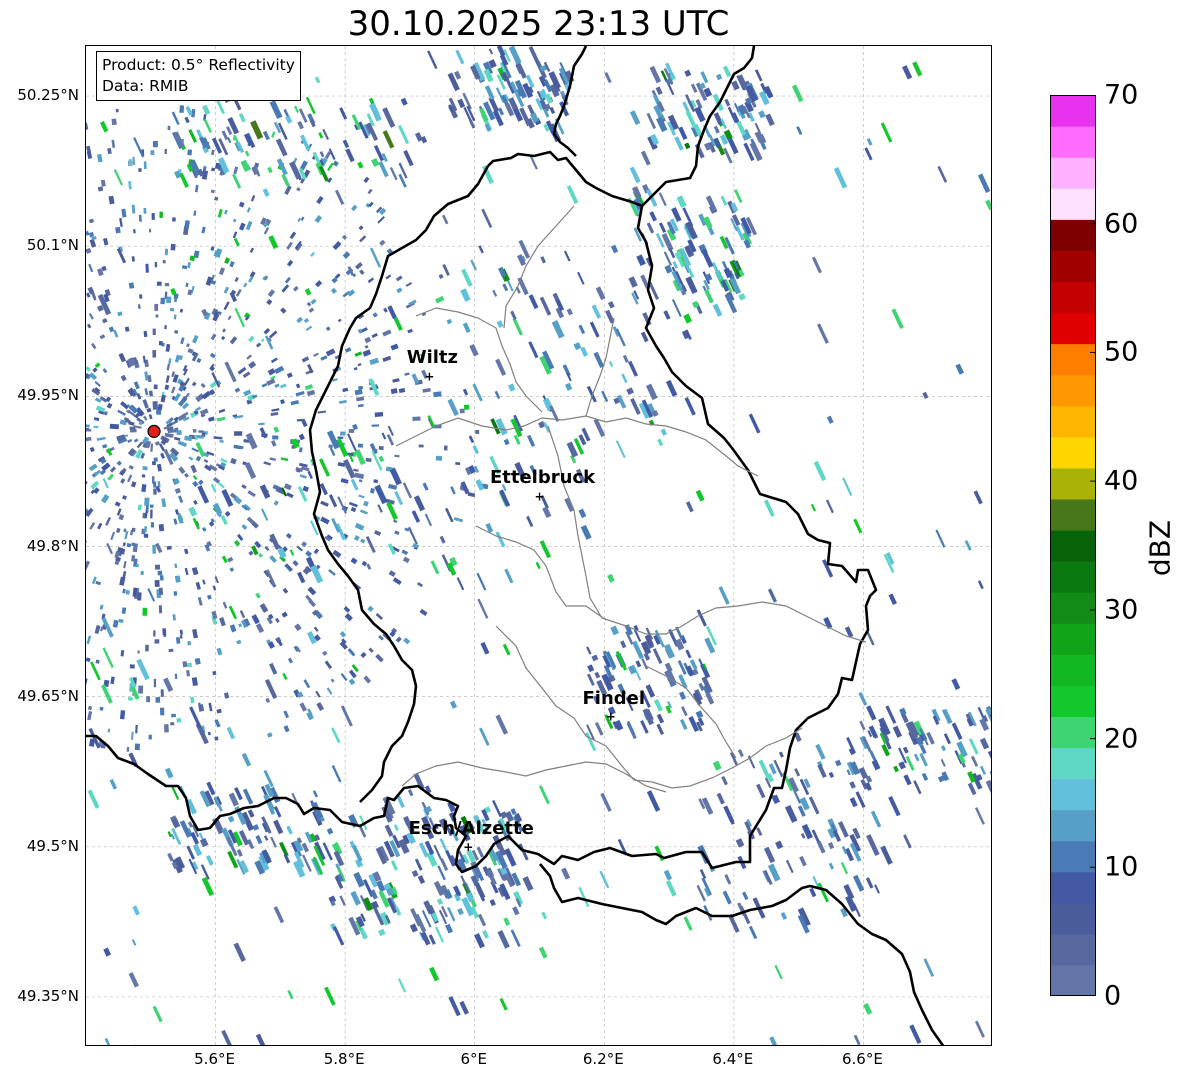 This screenshot has width=1184, height=1081. I want to click on city-marker: +, so click(429, 376).